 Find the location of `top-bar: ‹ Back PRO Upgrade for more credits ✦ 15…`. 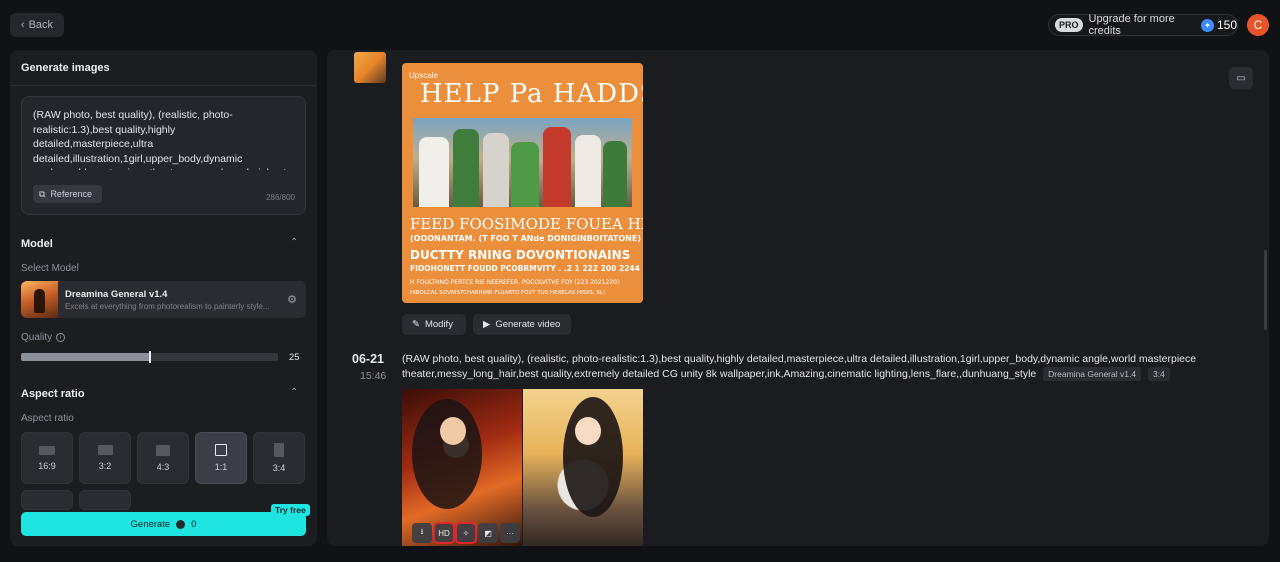

top-bar: ‹ Back PRO Upgrade for more credits ✦ 15… is located at coordinates (640, 25).